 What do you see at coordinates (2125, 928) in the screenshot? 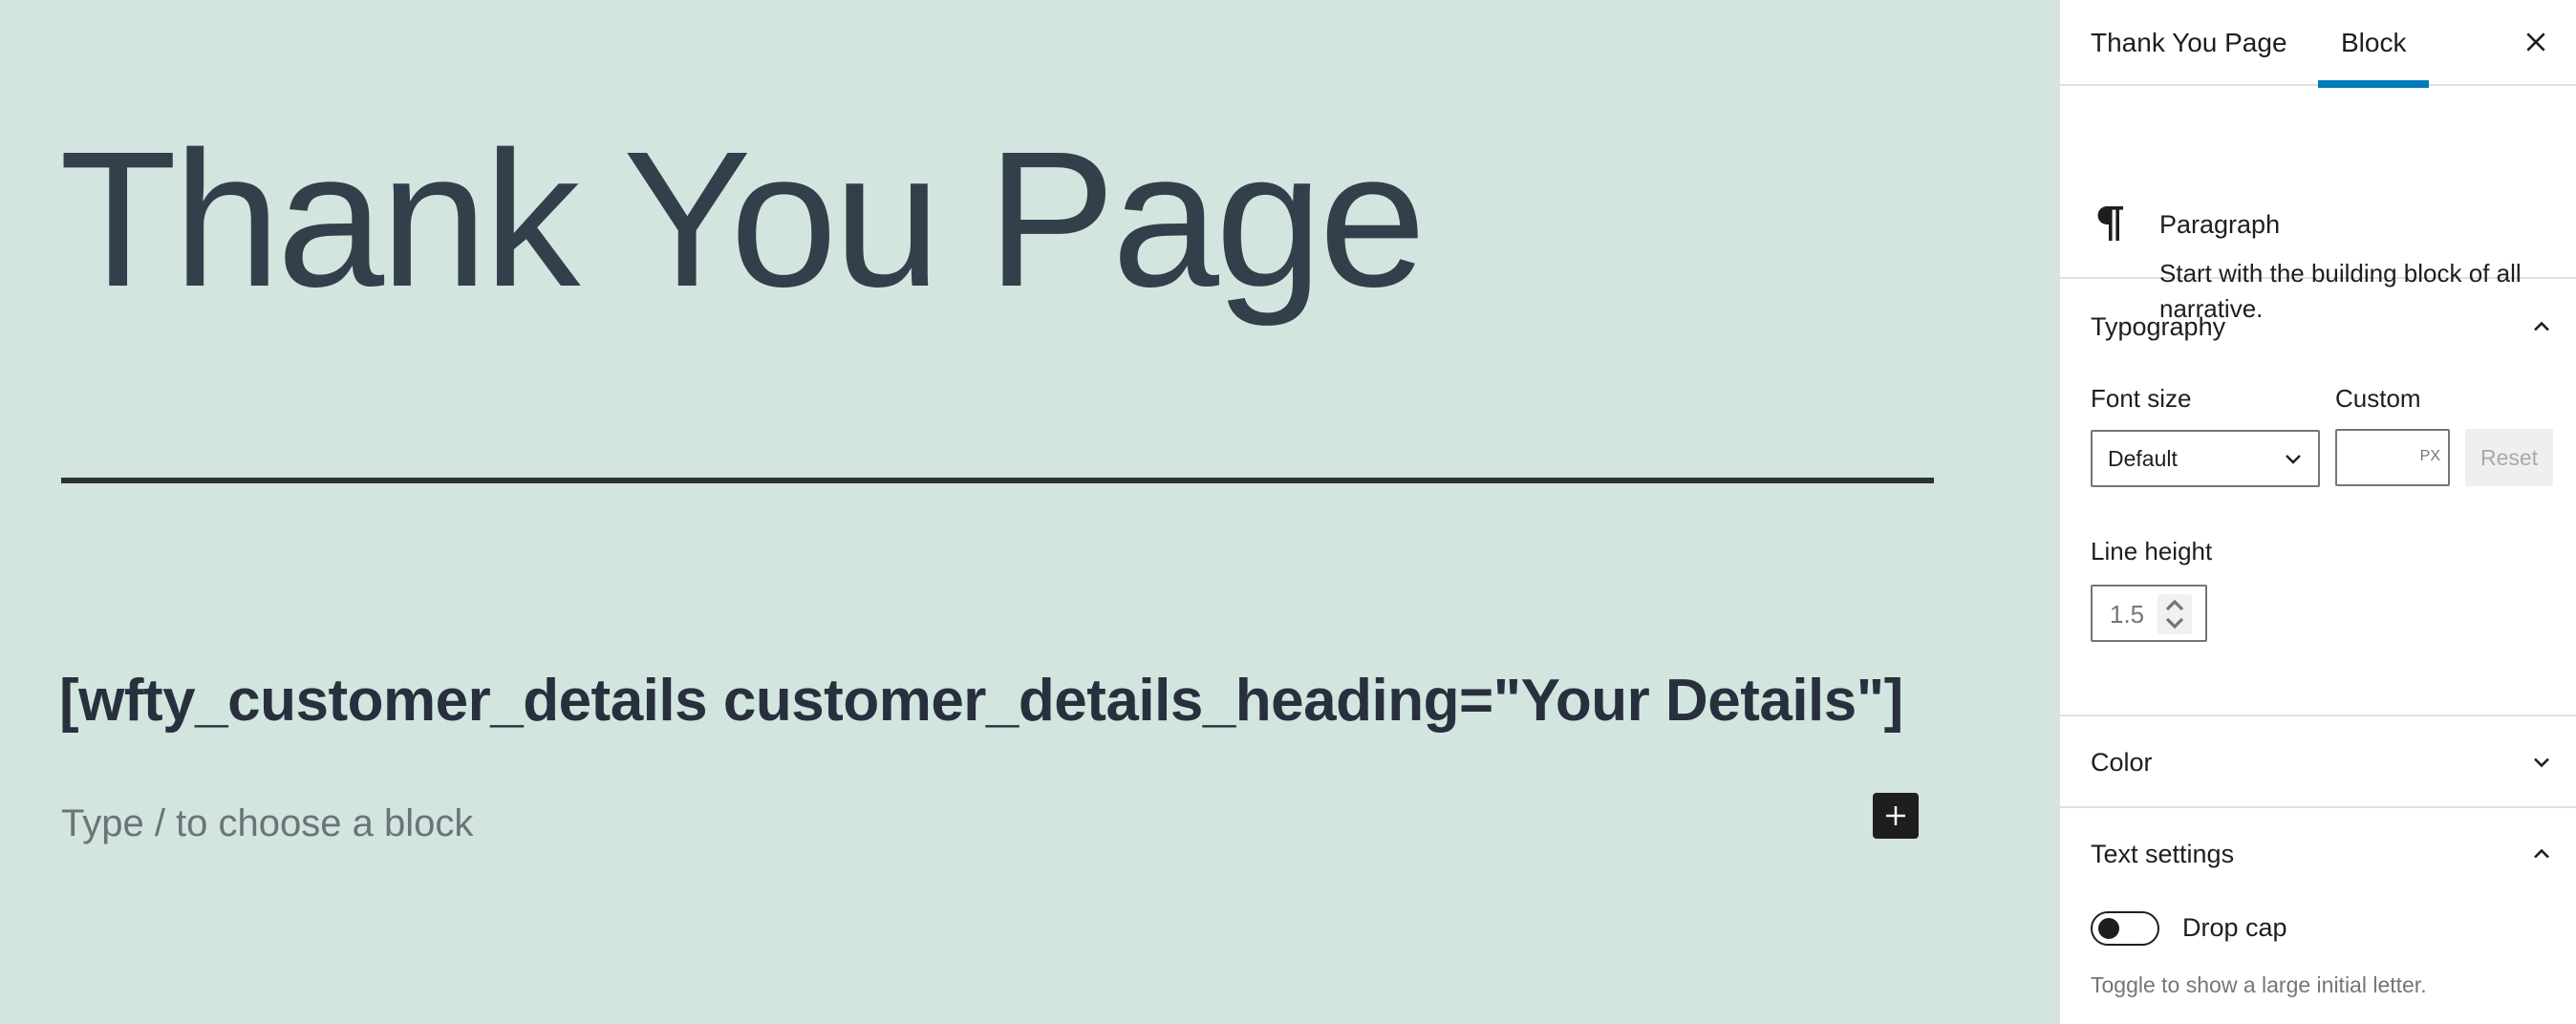
I see `drop-cap-toggle` at bounding box center [2125, 928].